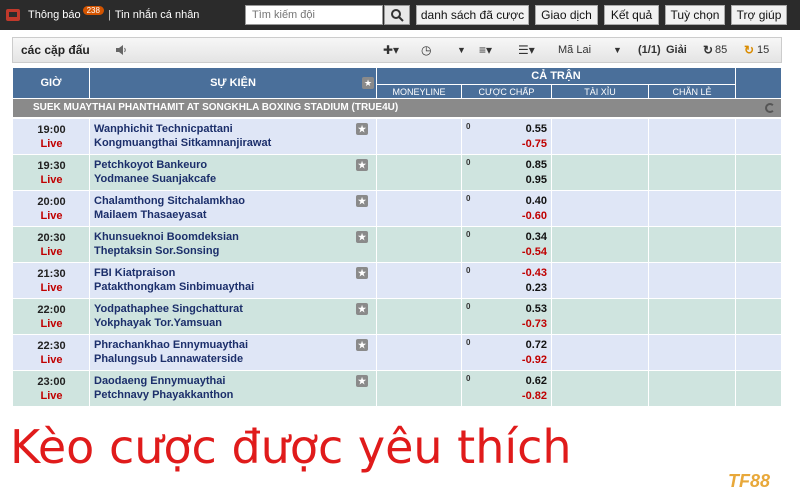 Image resolution: width=800 pixels, height=500 pixels. I want to click on away-odds: -0.60, so click(534, 216).